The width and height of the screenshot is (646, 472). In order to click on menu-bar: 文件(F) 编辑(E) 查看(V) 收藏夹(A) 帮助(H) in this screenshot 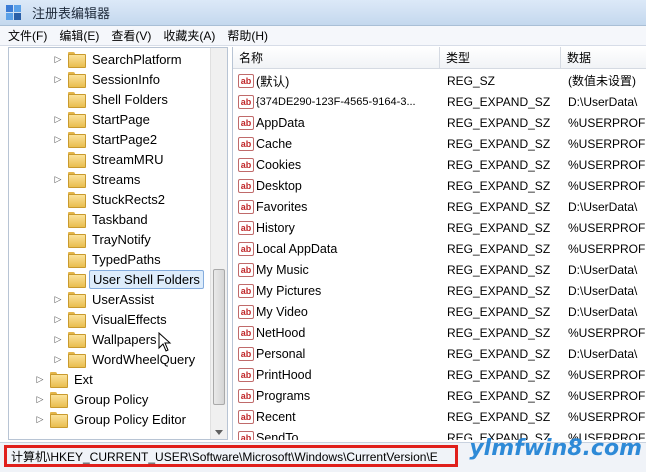, I will do `click(323, 36)`.